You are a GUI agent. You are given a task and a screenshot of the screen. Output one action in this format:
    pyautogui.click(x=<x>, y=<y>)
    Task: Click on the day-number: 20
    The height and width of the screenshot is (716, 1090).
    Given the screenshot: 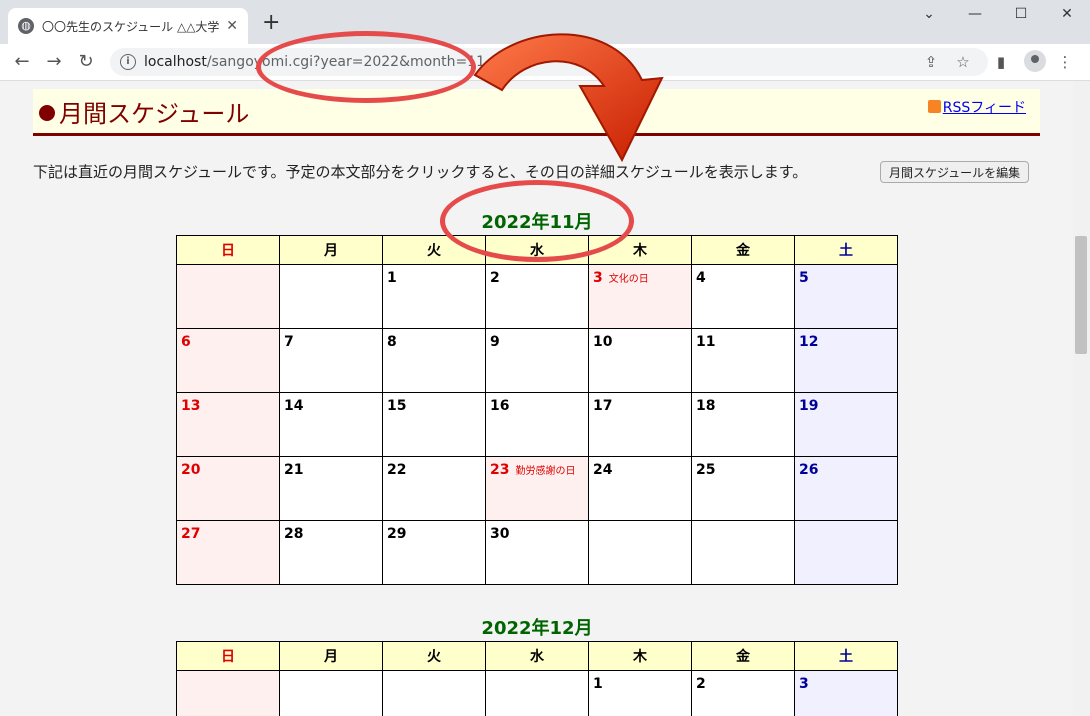 What is the action you would take?
    pyautogui.click(x=191, y=470)
    